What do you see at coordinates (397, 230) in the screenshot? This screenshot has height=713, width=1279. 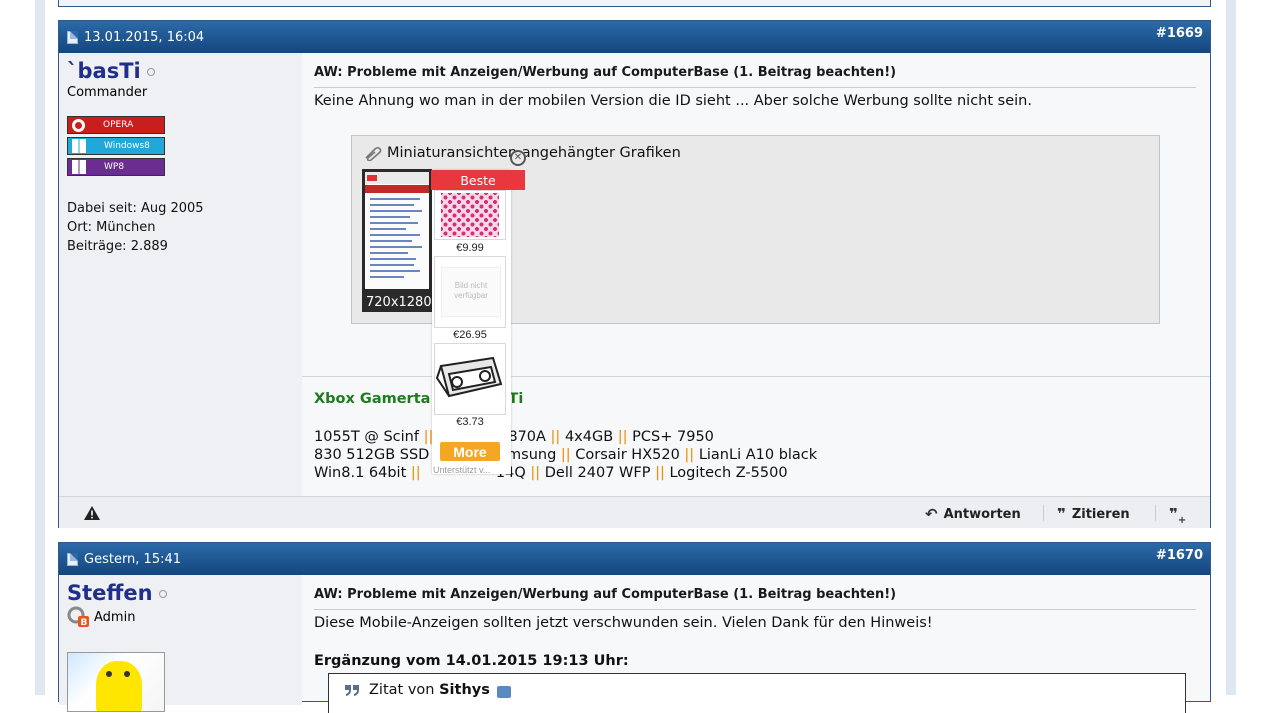 I see `thumbnail-screen` at bounding box center [397, 230].